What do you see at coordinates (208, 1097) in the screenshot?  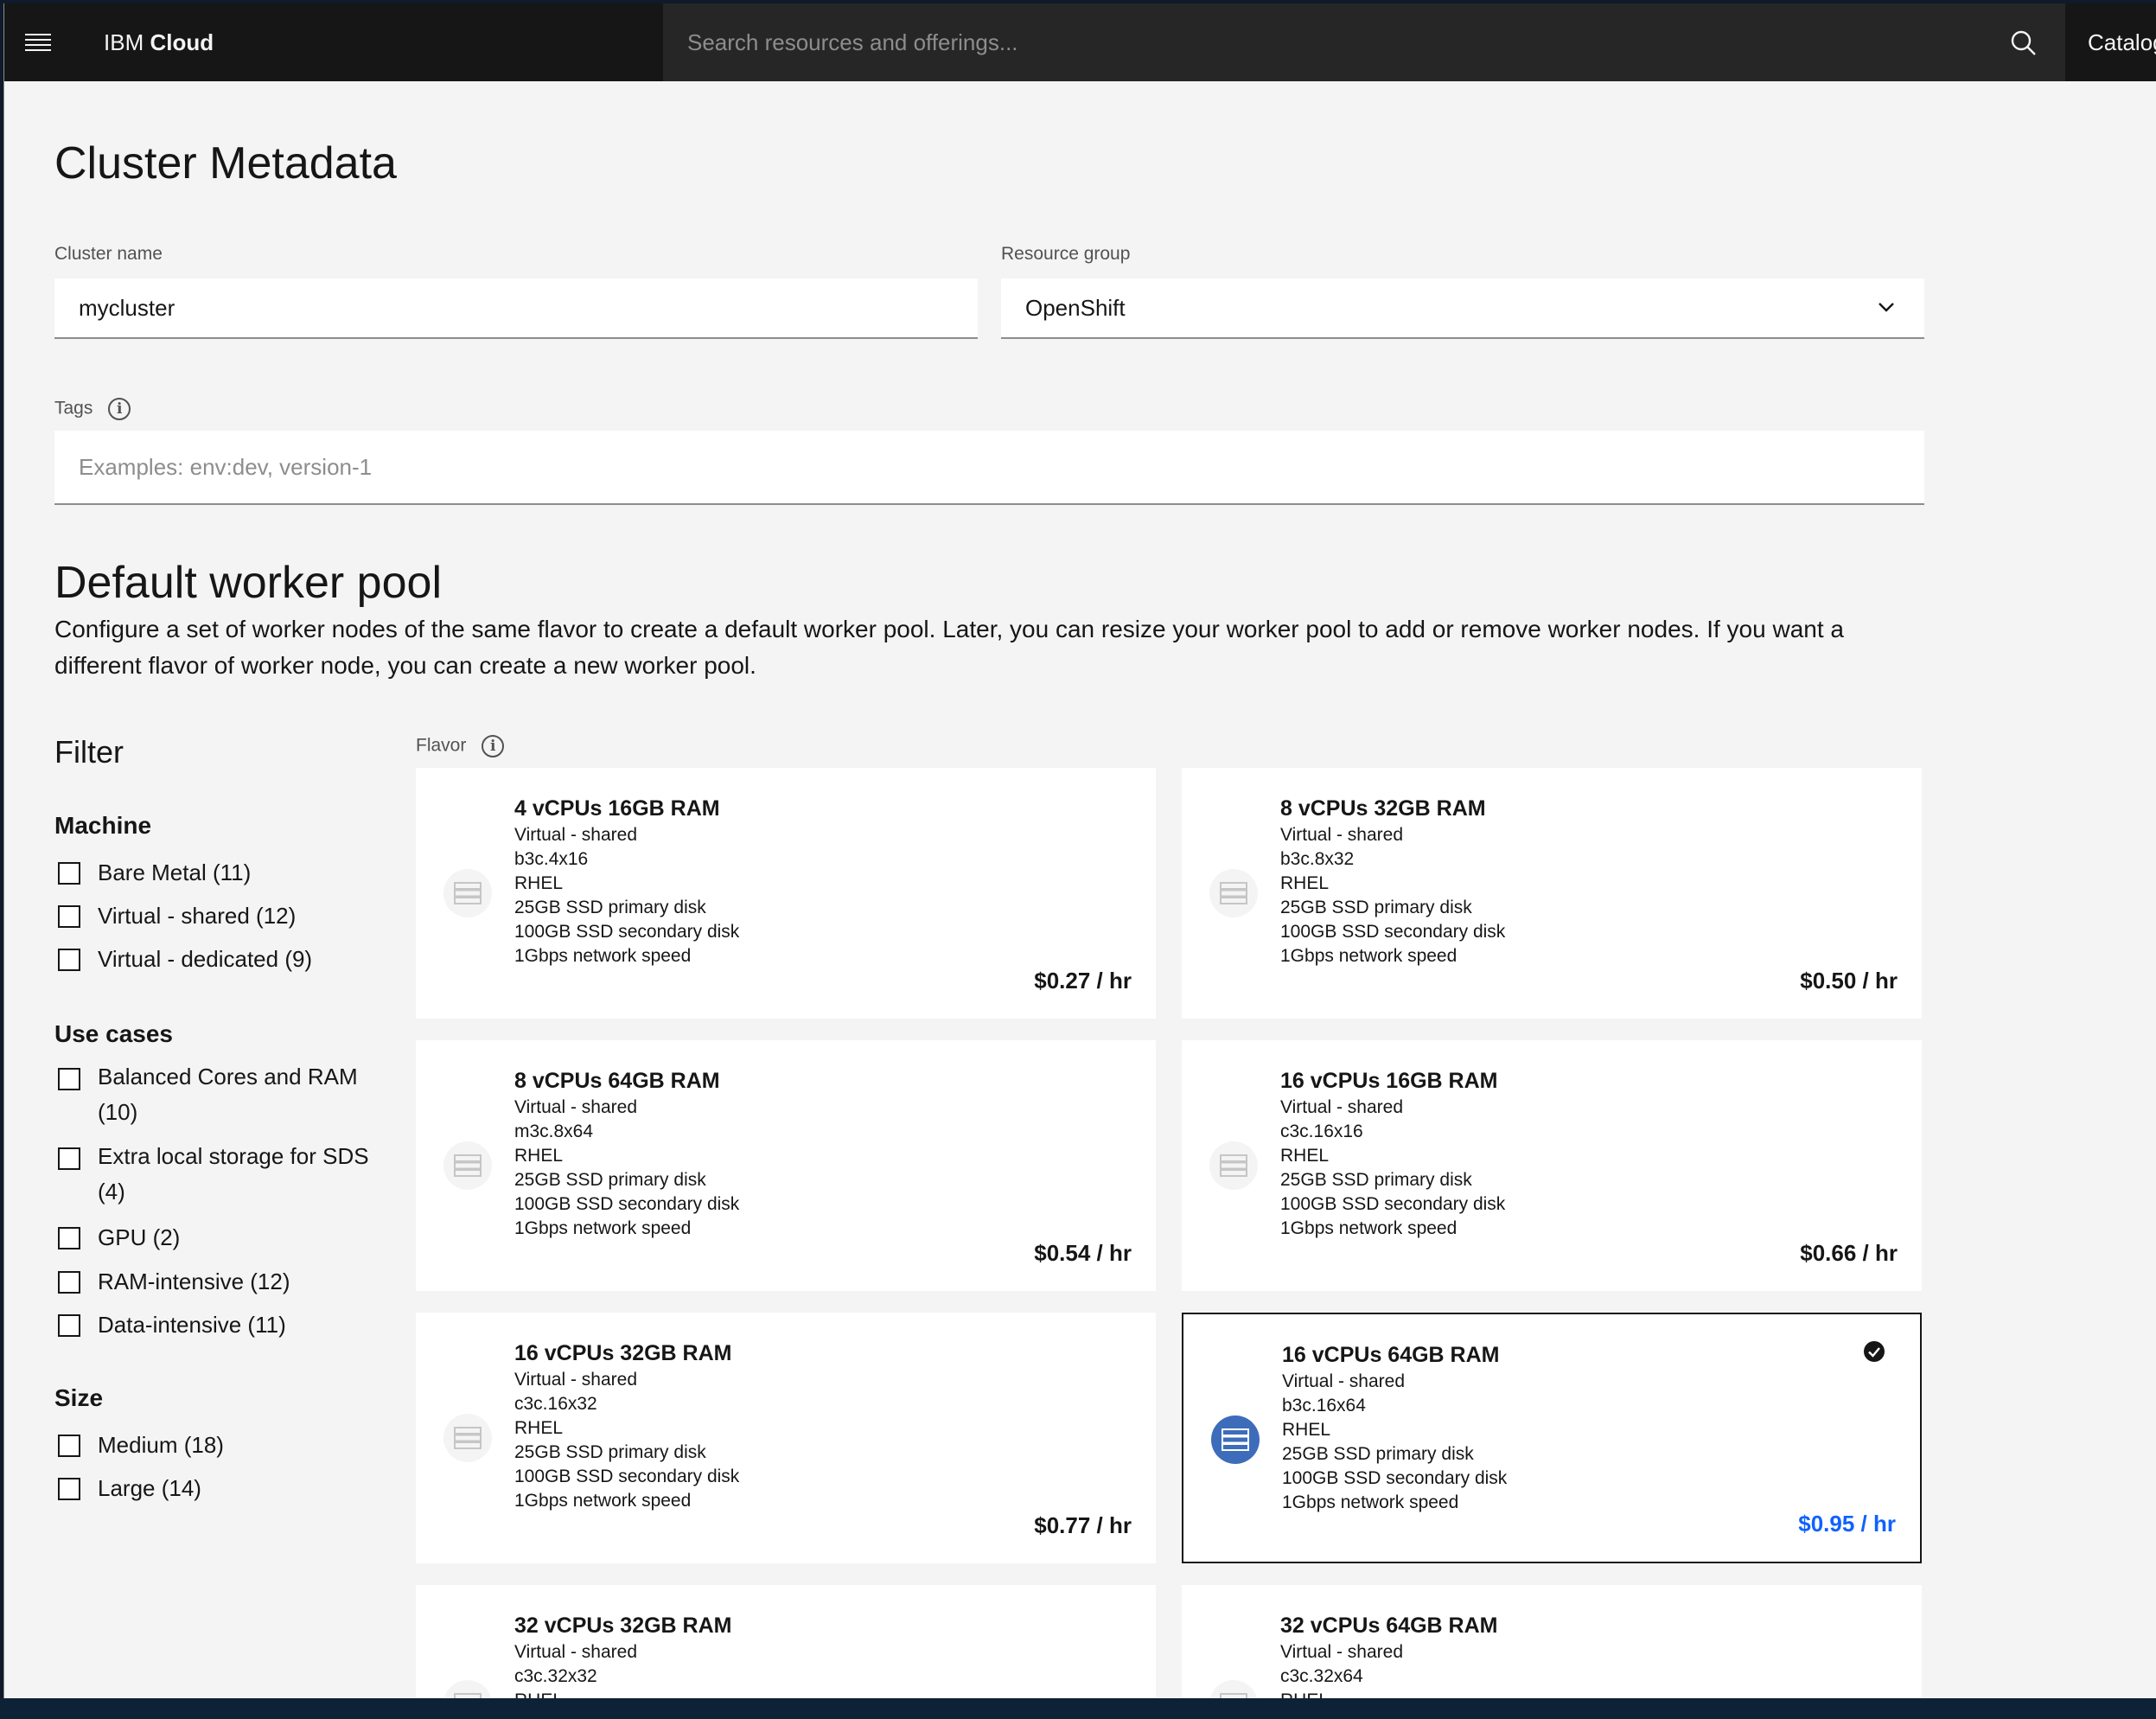 I see `filter-option: Balanced Cores and RAM (10)` at bounding box center [208, 1097].